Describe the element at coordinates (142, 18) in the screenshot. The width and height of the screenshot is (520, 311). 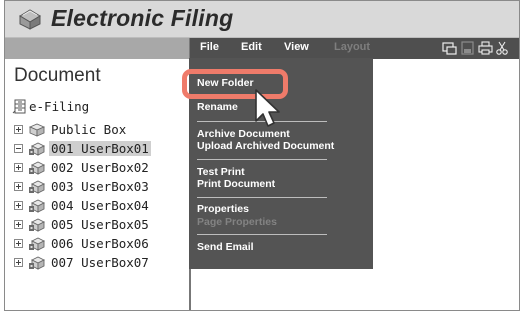
I see `app-title: Electronic Filing` at that location.